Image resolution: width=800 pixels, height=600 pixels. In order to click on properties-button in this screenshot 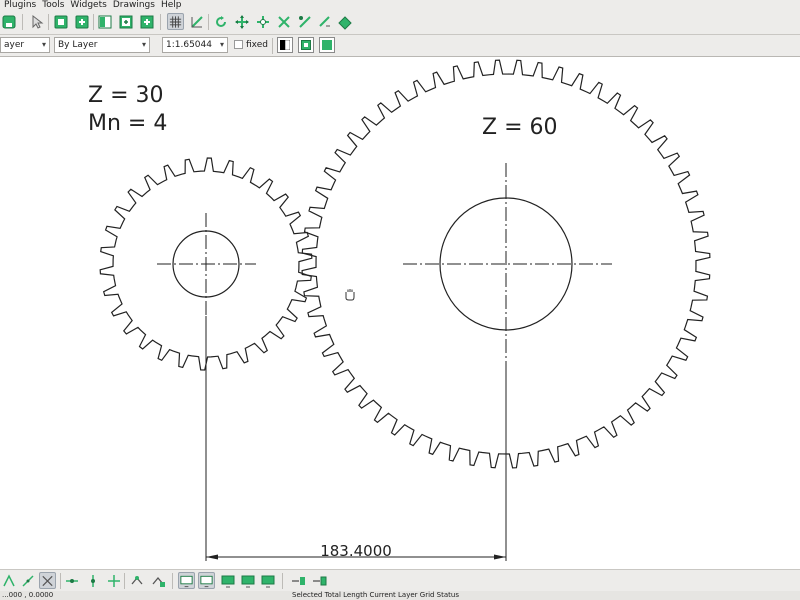, I will do `click(344, 21)`.